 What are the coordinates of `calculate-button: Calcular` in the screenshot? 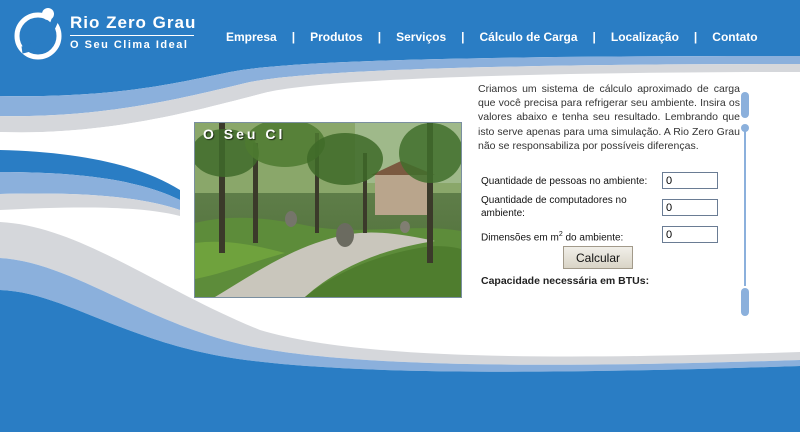 It's located at (598, 257).